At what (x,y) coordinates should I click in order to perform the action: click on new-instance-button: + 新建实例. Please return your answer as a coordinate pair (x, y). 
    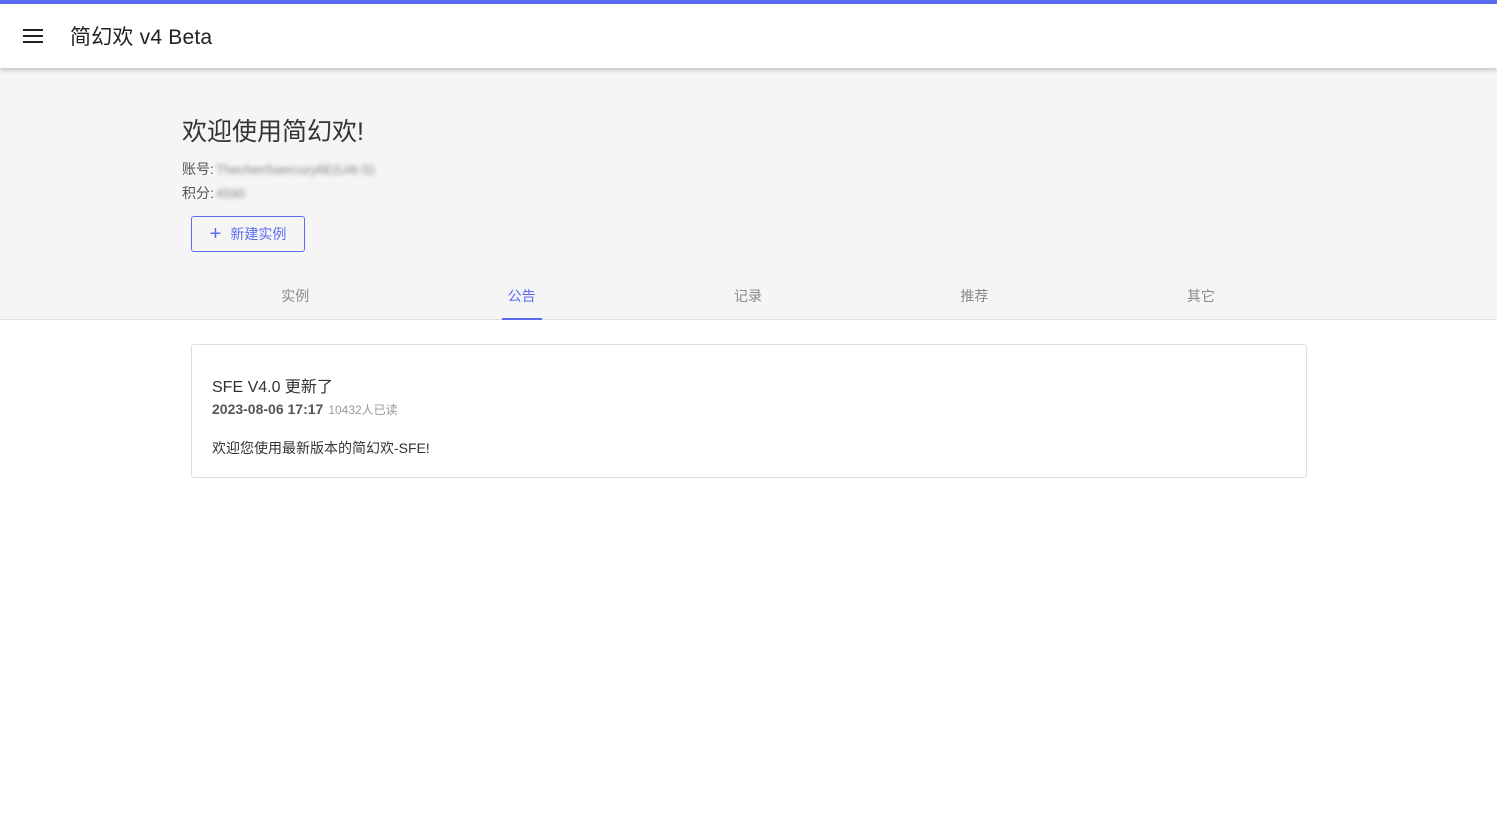
    Looking at the image, I should click on (248, 234).